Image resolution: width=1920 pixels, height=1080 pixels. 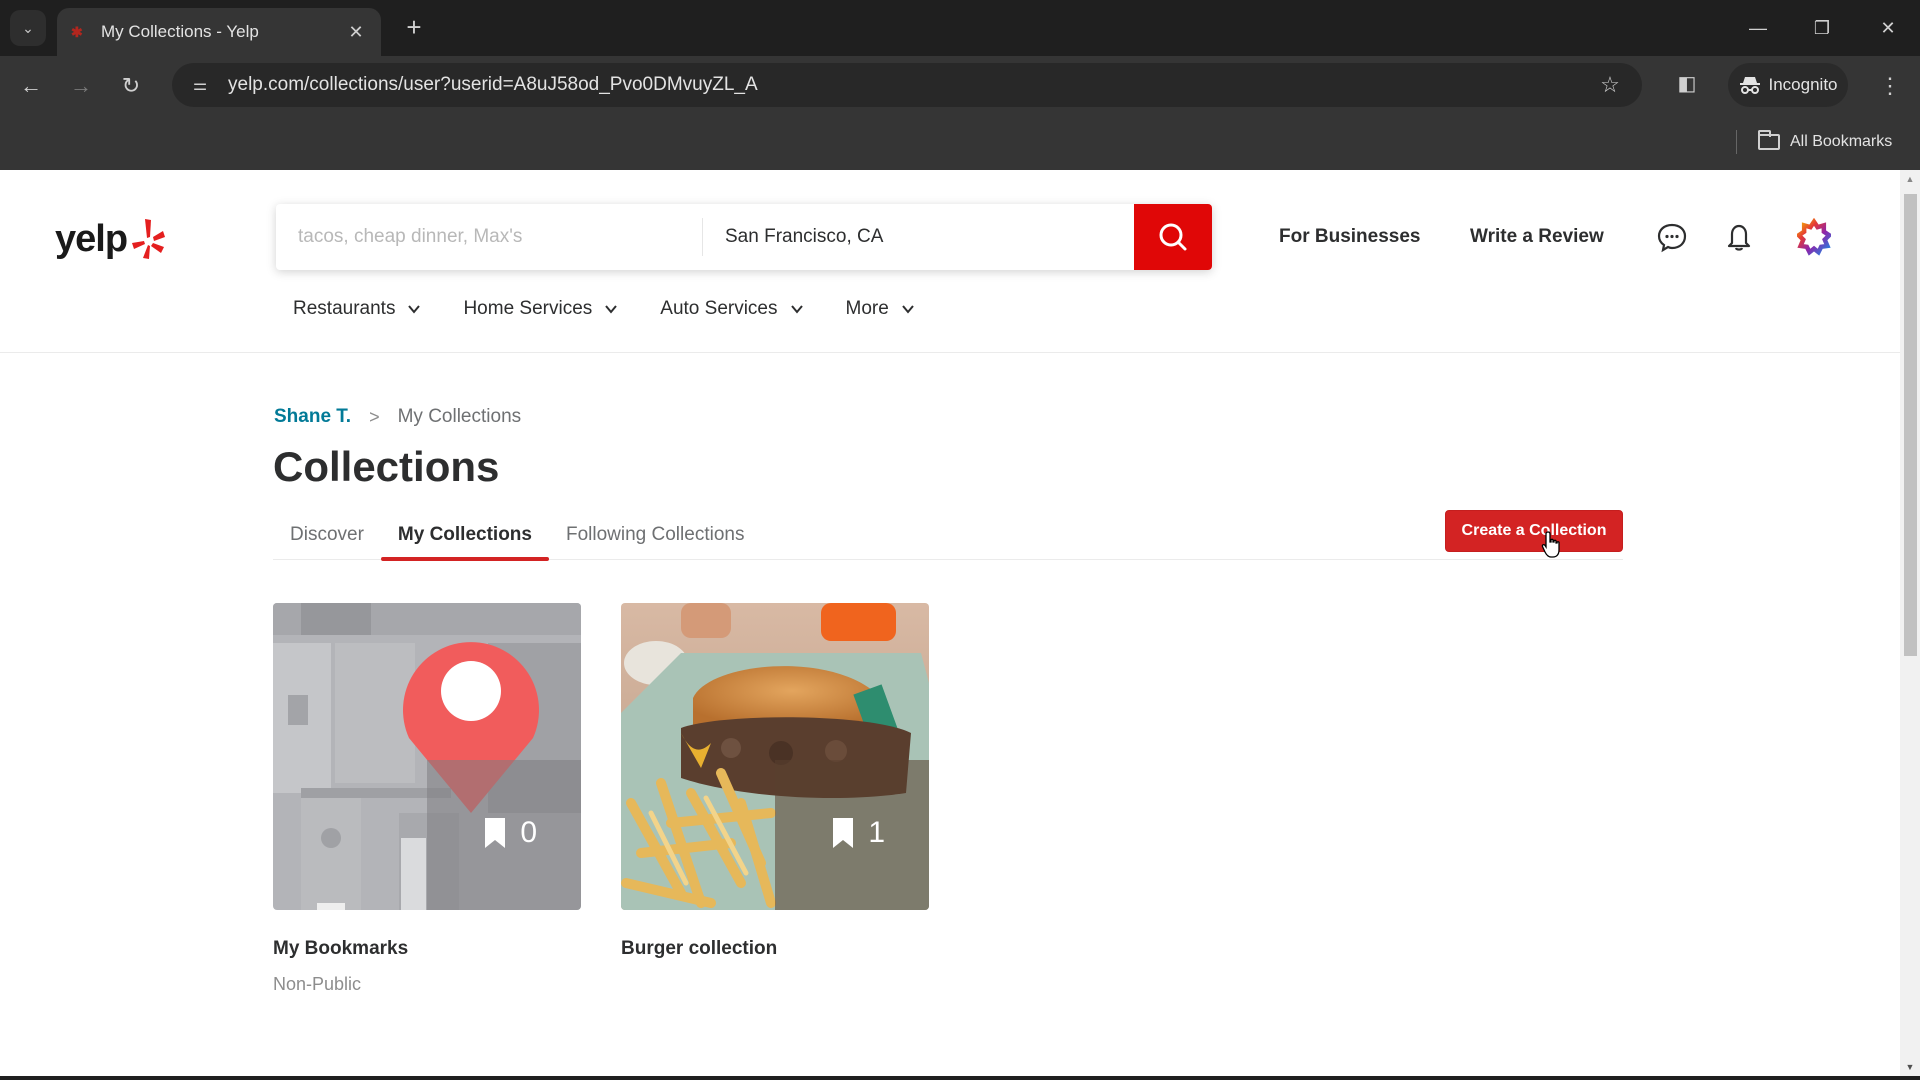 I want to click on incognito-icon, so click(x=1749, y=85).